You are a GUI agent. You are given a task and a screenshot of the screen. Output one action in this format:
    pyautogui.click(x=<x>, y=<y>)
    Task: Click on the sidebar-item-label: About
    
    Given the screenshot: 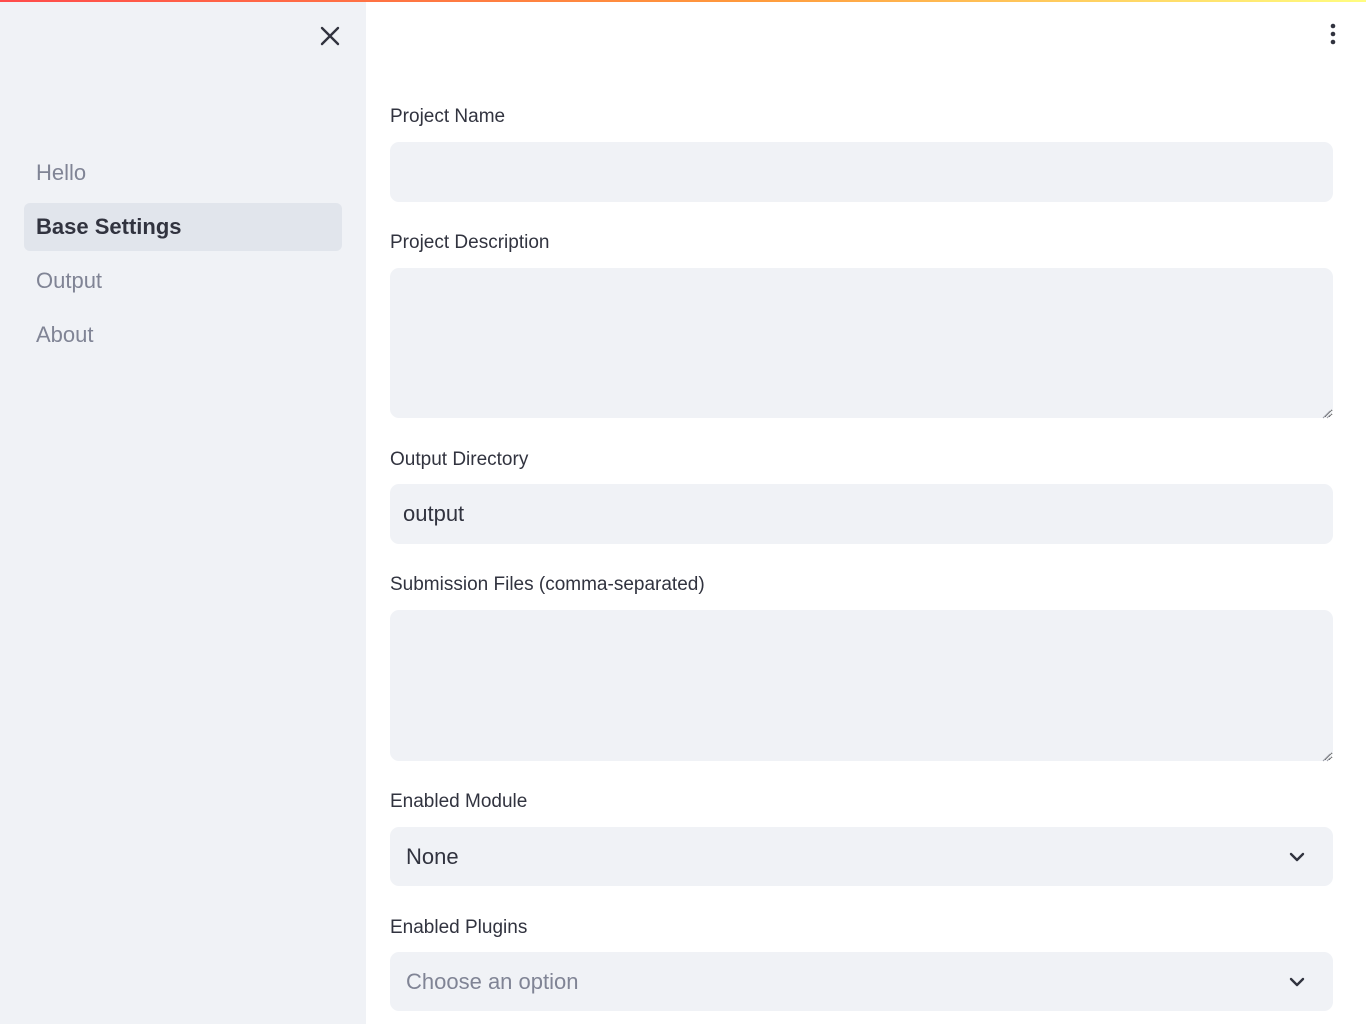 What is the action you would take?
    pyautogui.click(x=65, y=334)
    